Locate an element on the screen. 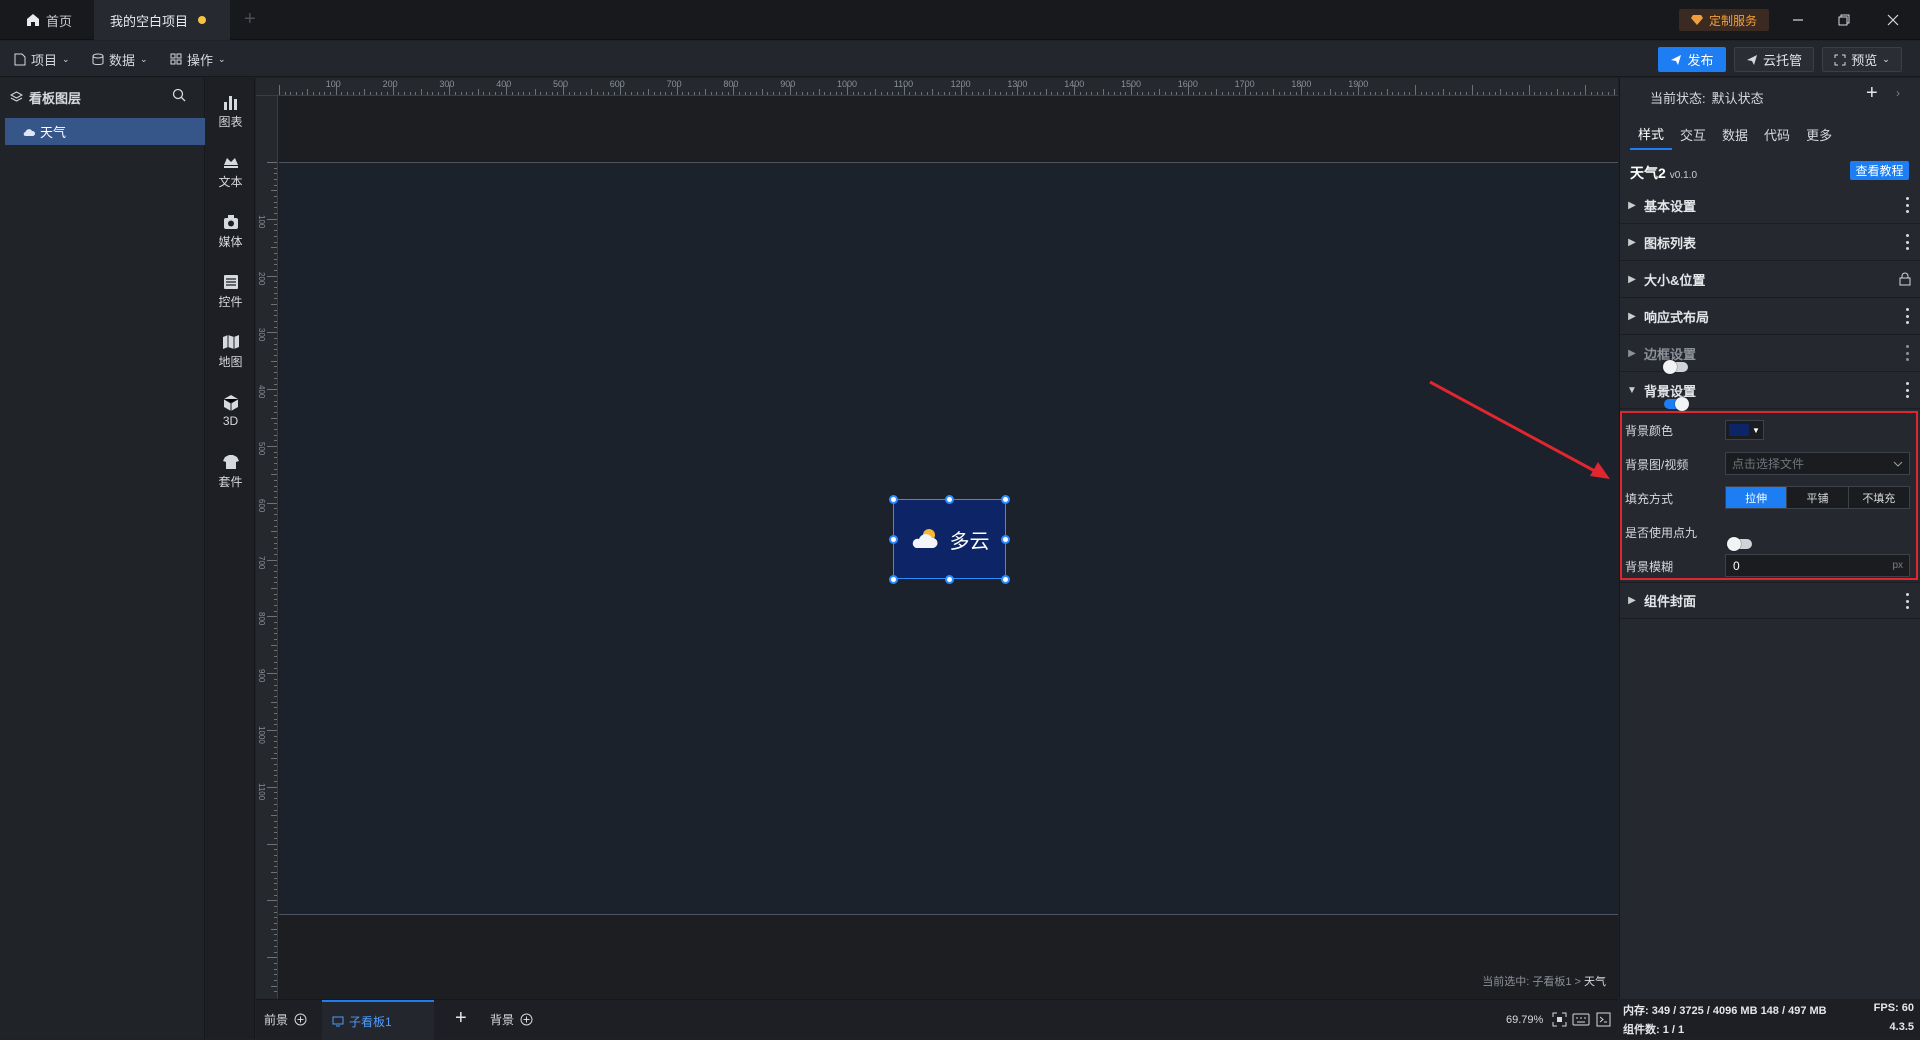 The height and width of the screenshot is (1040, 1920). caret-right-icon: ▶ is located at coordinates (1632, 600).